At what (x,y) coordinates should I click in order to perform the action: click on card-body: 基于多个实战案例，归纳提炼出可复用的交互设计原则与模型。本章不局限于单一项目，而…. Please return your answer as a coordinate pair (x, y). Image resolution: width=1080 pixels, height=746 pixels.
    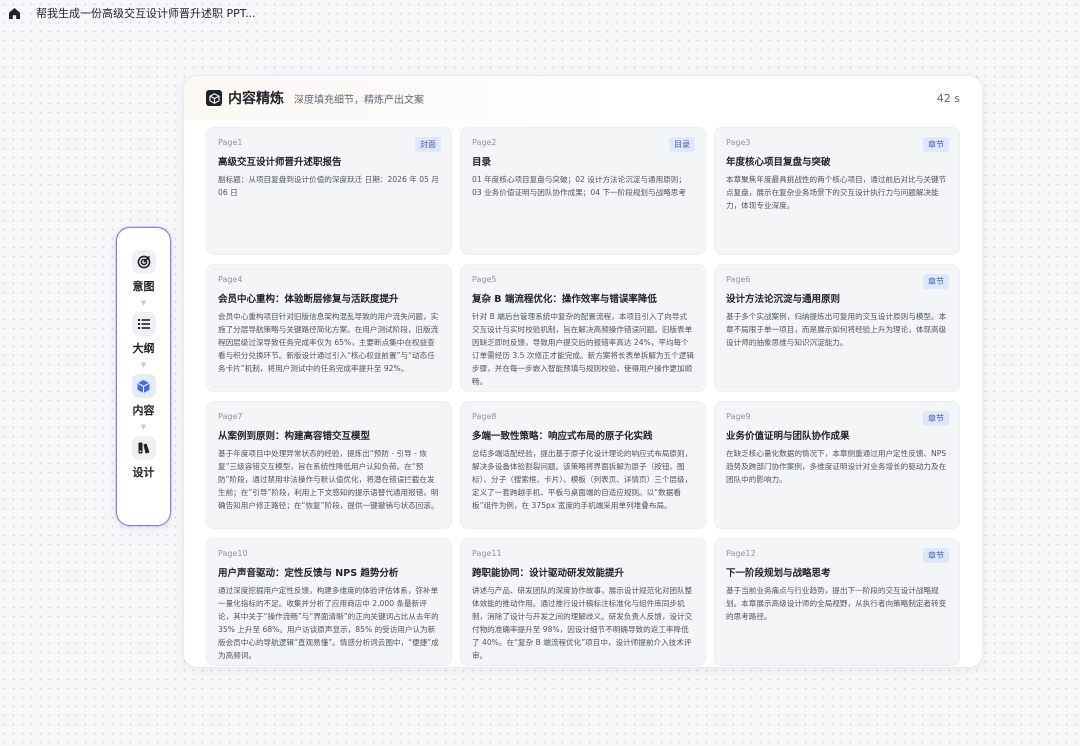
    Looking at the image, I should click on (836, 329).